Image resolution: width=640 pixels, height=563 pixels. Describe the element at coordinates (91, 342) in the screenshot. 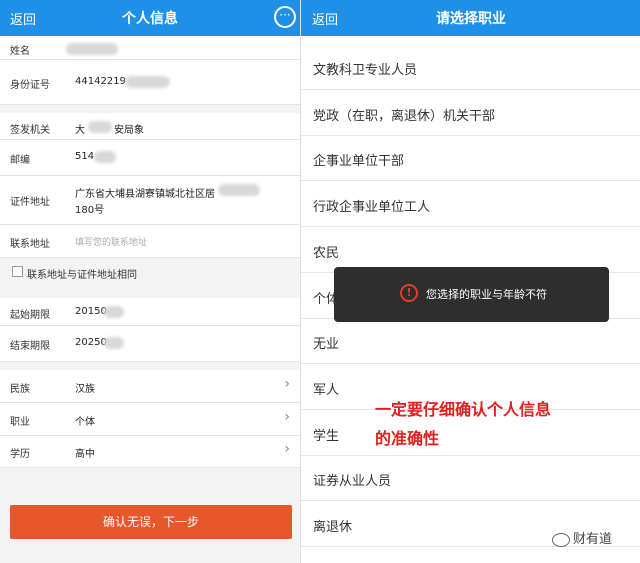

I see `end-date-value: 20250` at that location.